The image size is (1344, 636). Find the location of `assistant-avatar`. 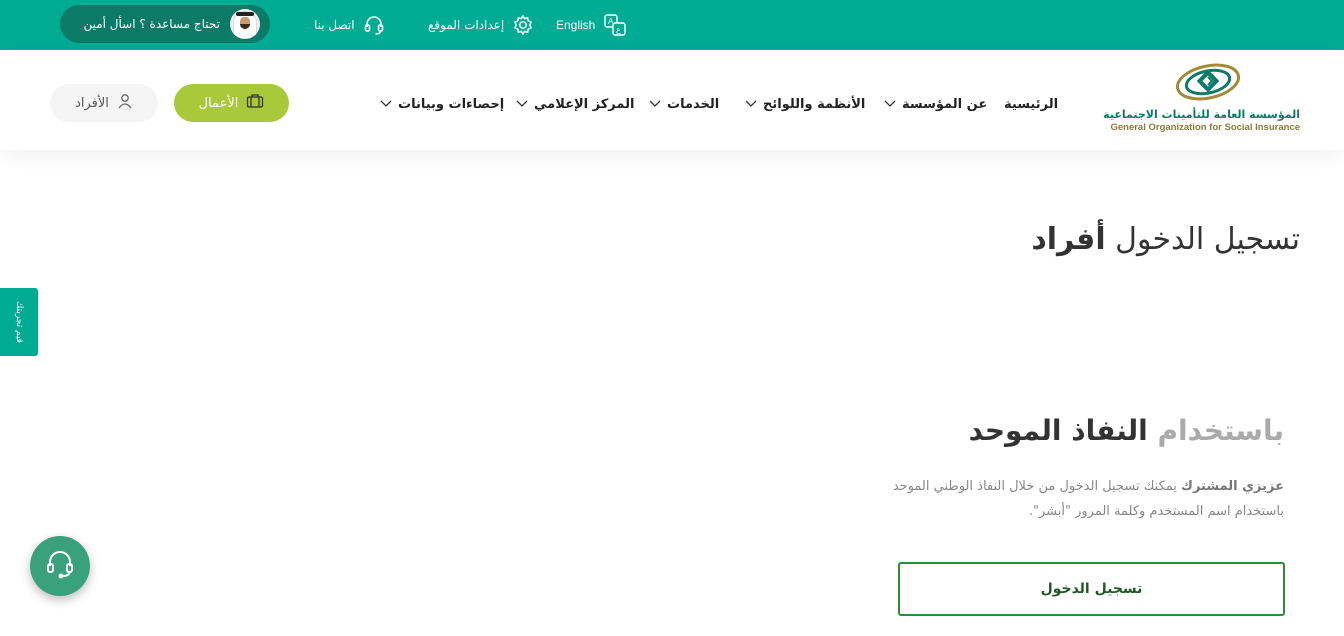

assistant-avatar is located at coordinates (245, 24).